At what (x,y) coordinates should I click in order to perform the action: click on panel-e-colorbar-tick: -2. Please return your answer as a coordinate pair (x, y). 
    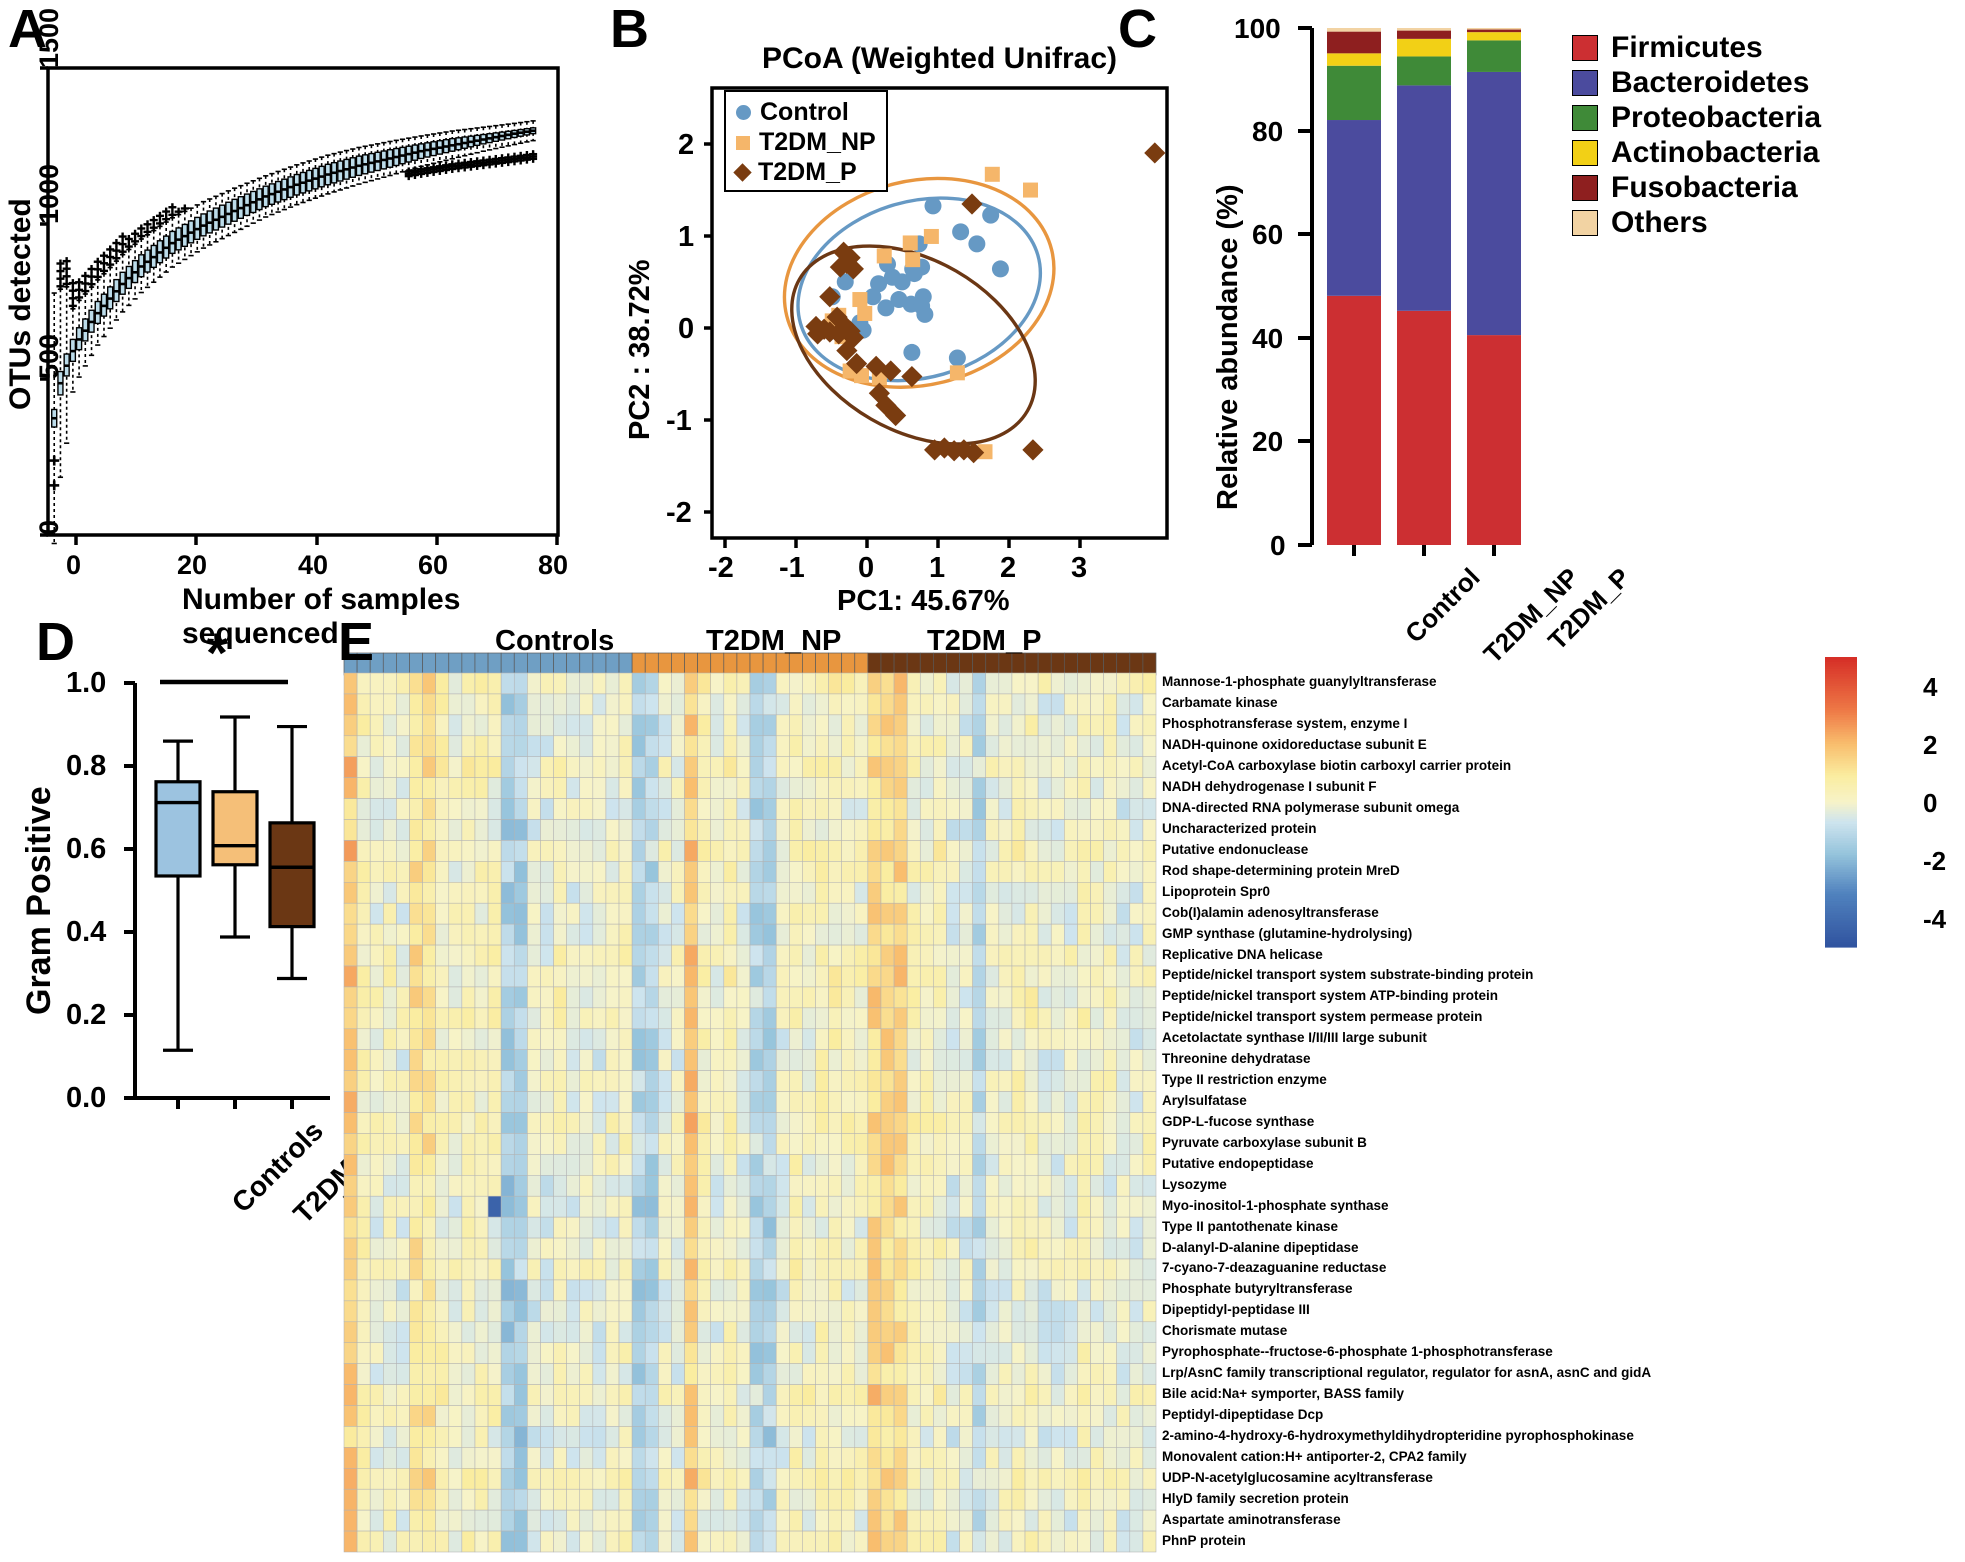
    Looking at the image, I should click on (1935, 861).